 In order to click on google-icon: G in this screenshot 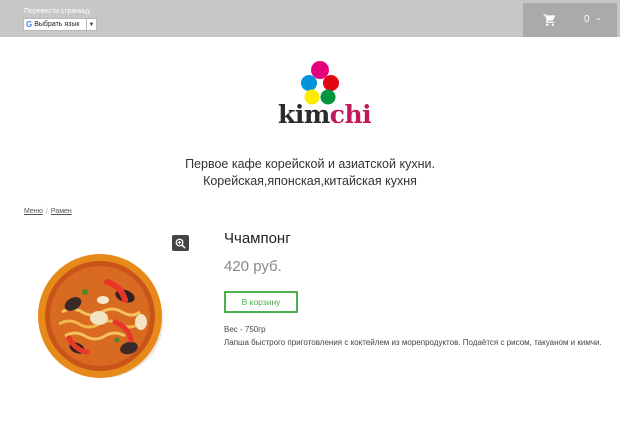, I will do `click(29, 24)`.